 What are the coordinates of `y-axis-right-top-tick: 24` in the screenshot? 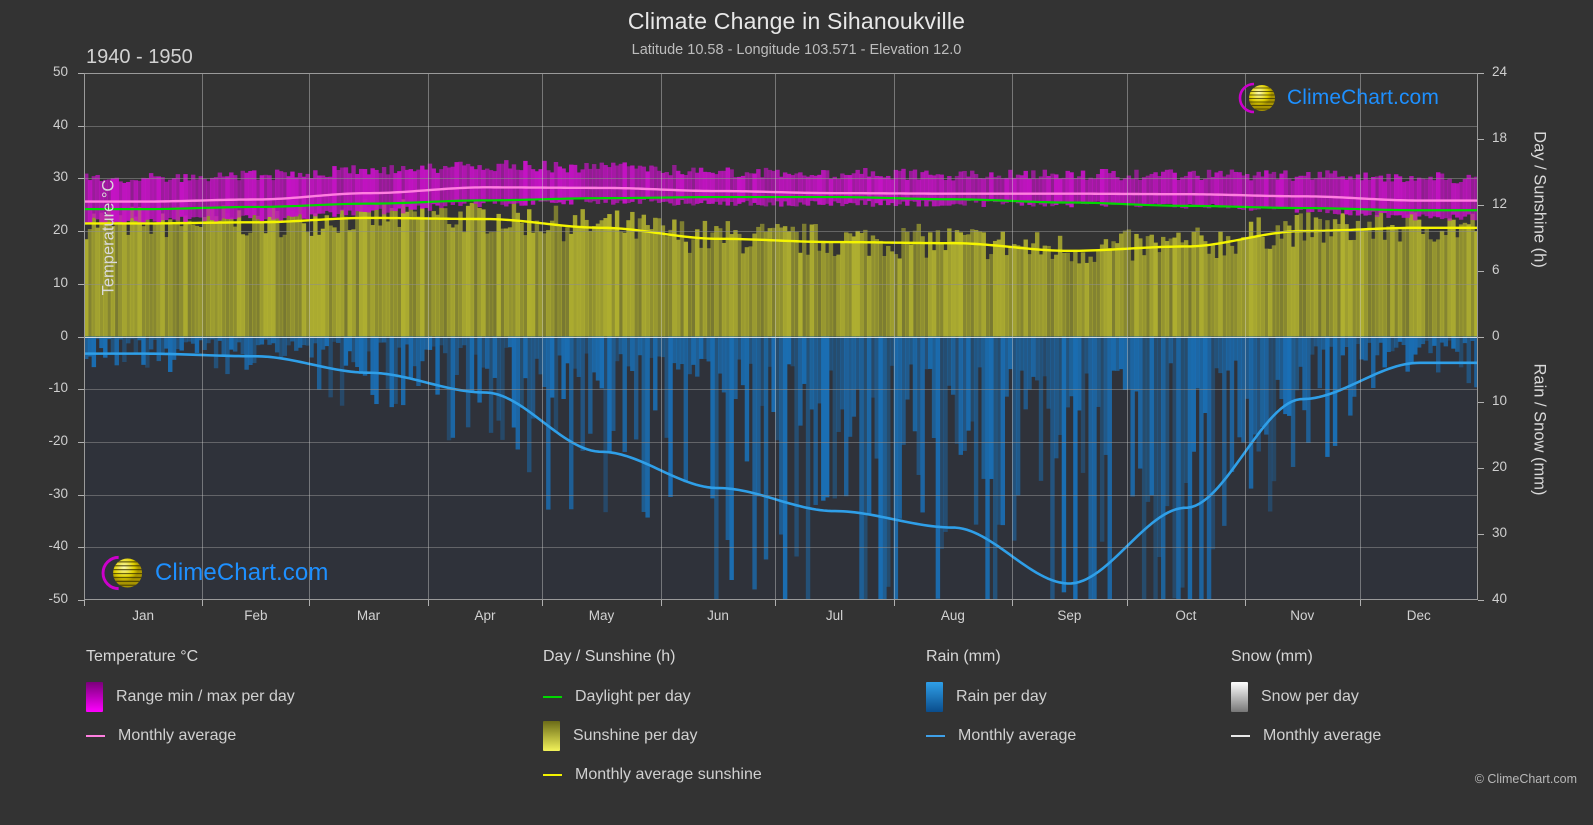 It's located at (1500, 71).